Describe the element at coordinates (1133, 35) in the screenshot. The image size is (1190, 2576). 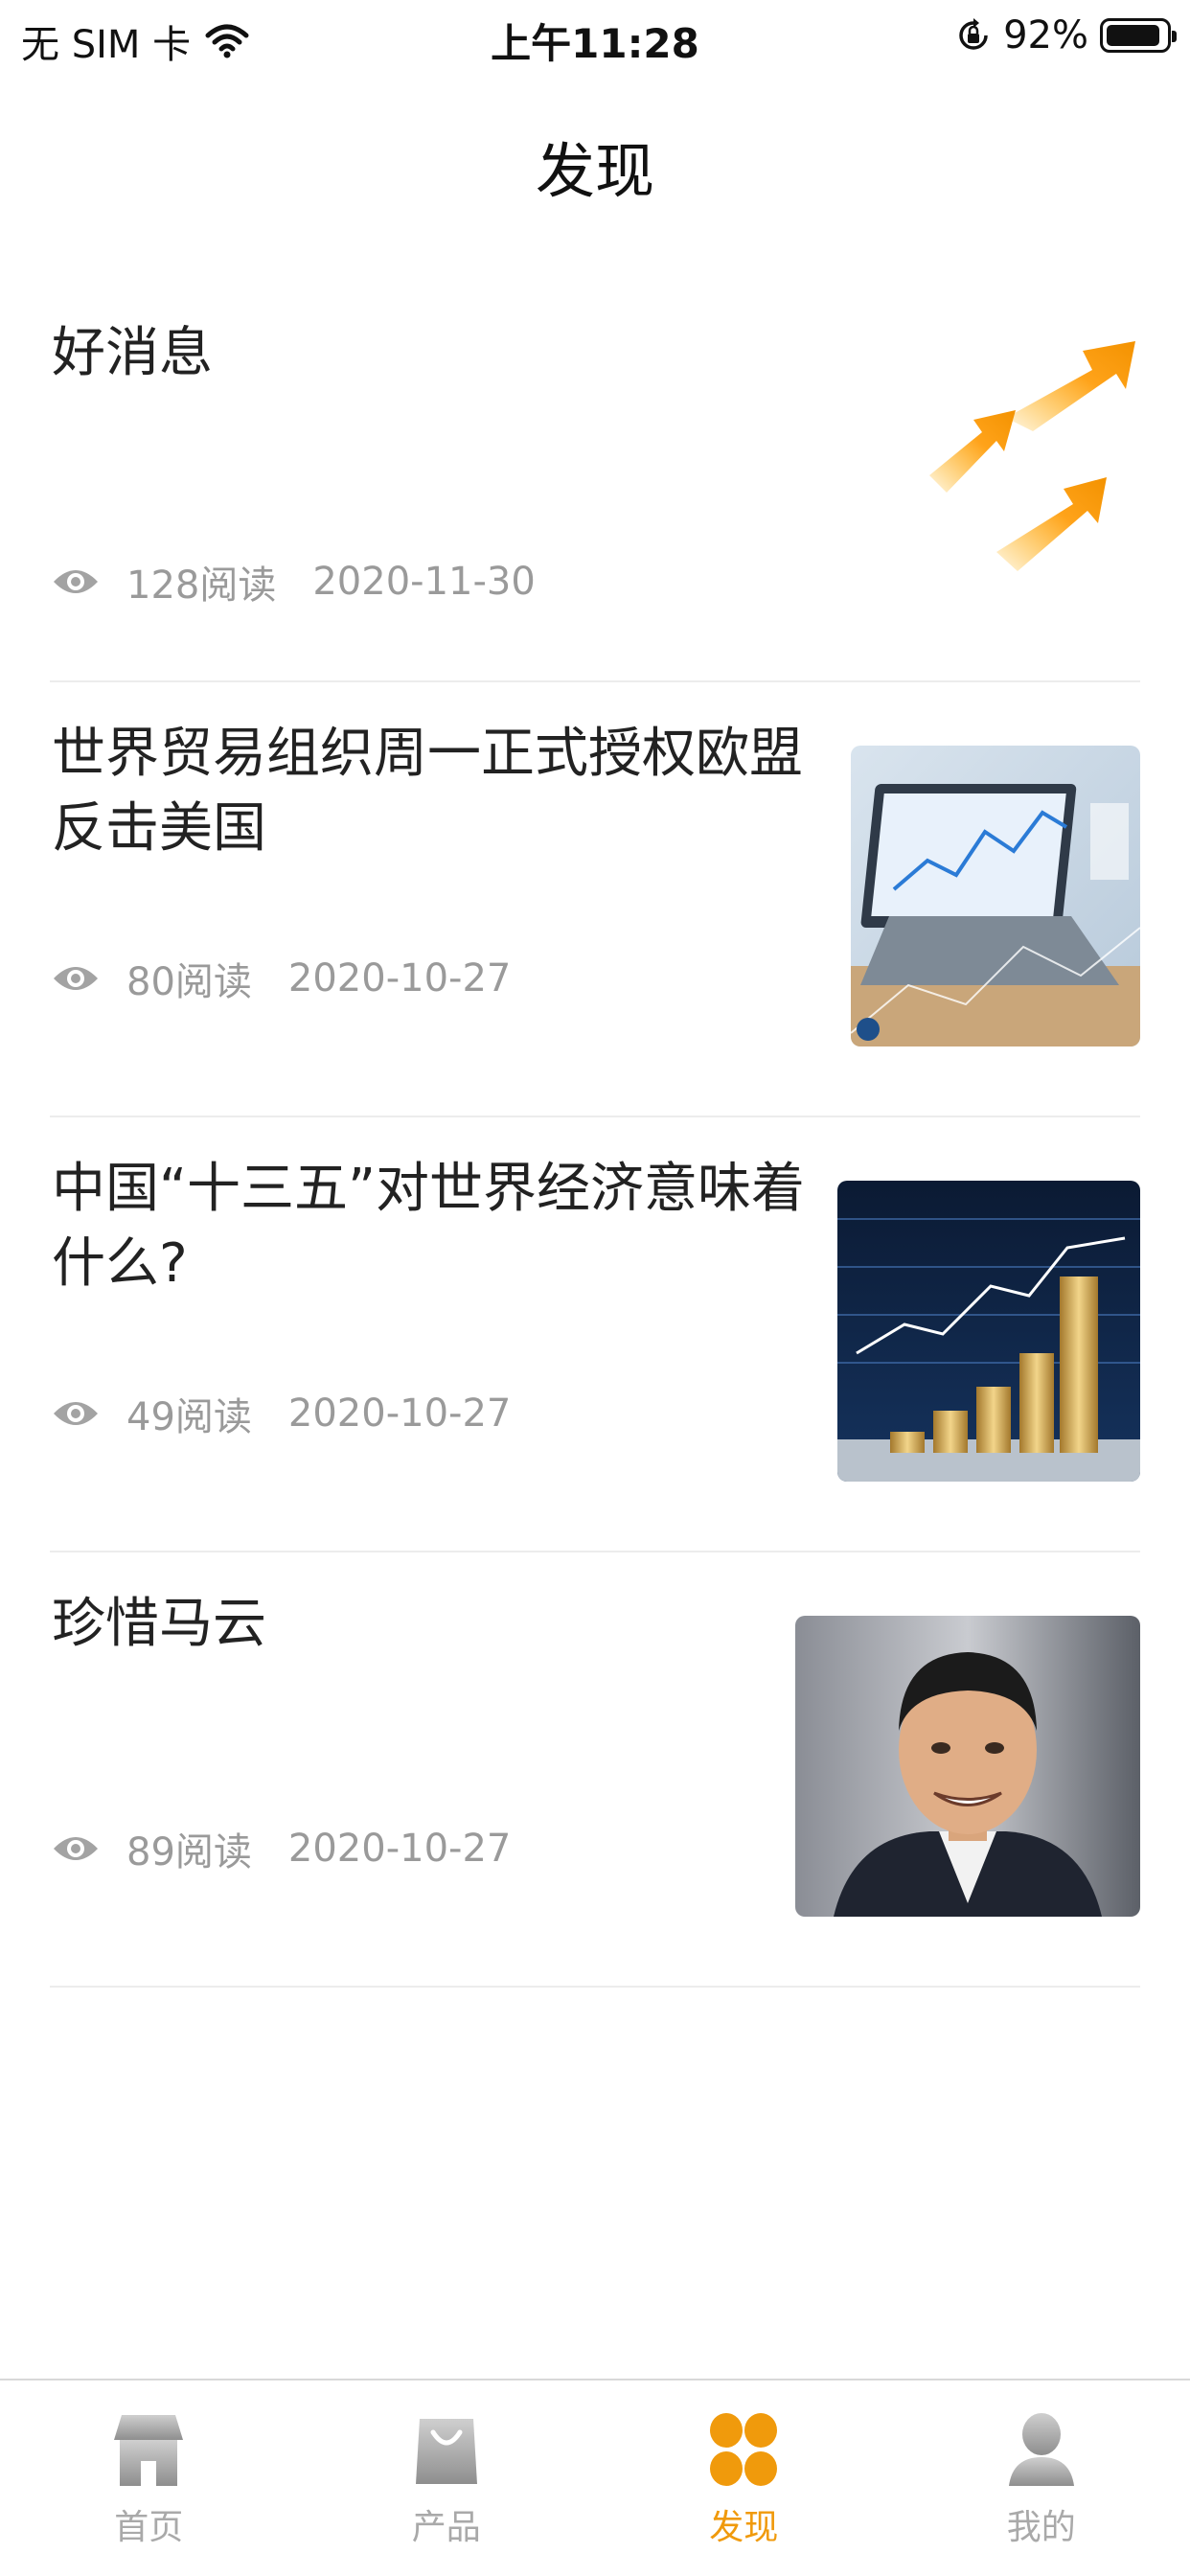
I see `battery-fill` at that location.